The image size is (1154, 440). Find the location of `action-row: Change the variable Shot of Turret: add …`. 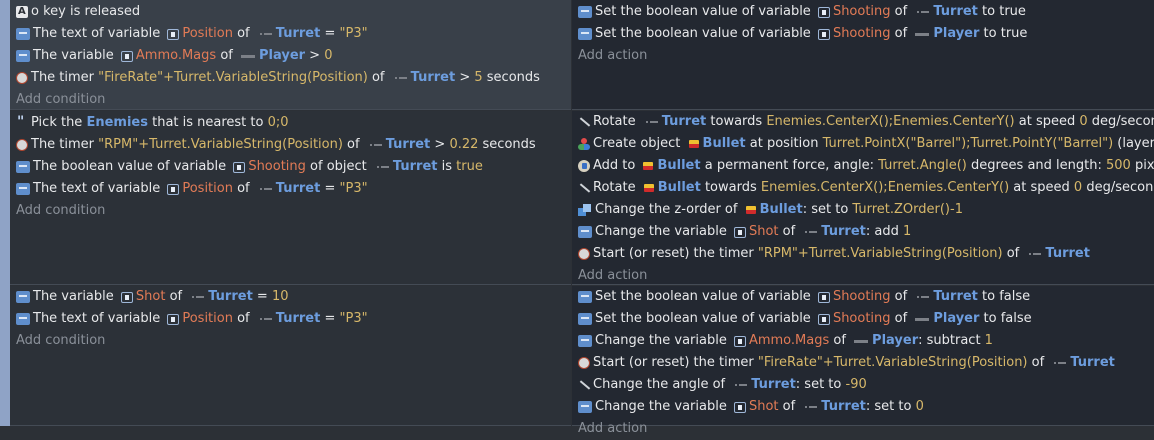

action-row: Change the variable Shot of Turret: add … is located at coordinates (744, 232).